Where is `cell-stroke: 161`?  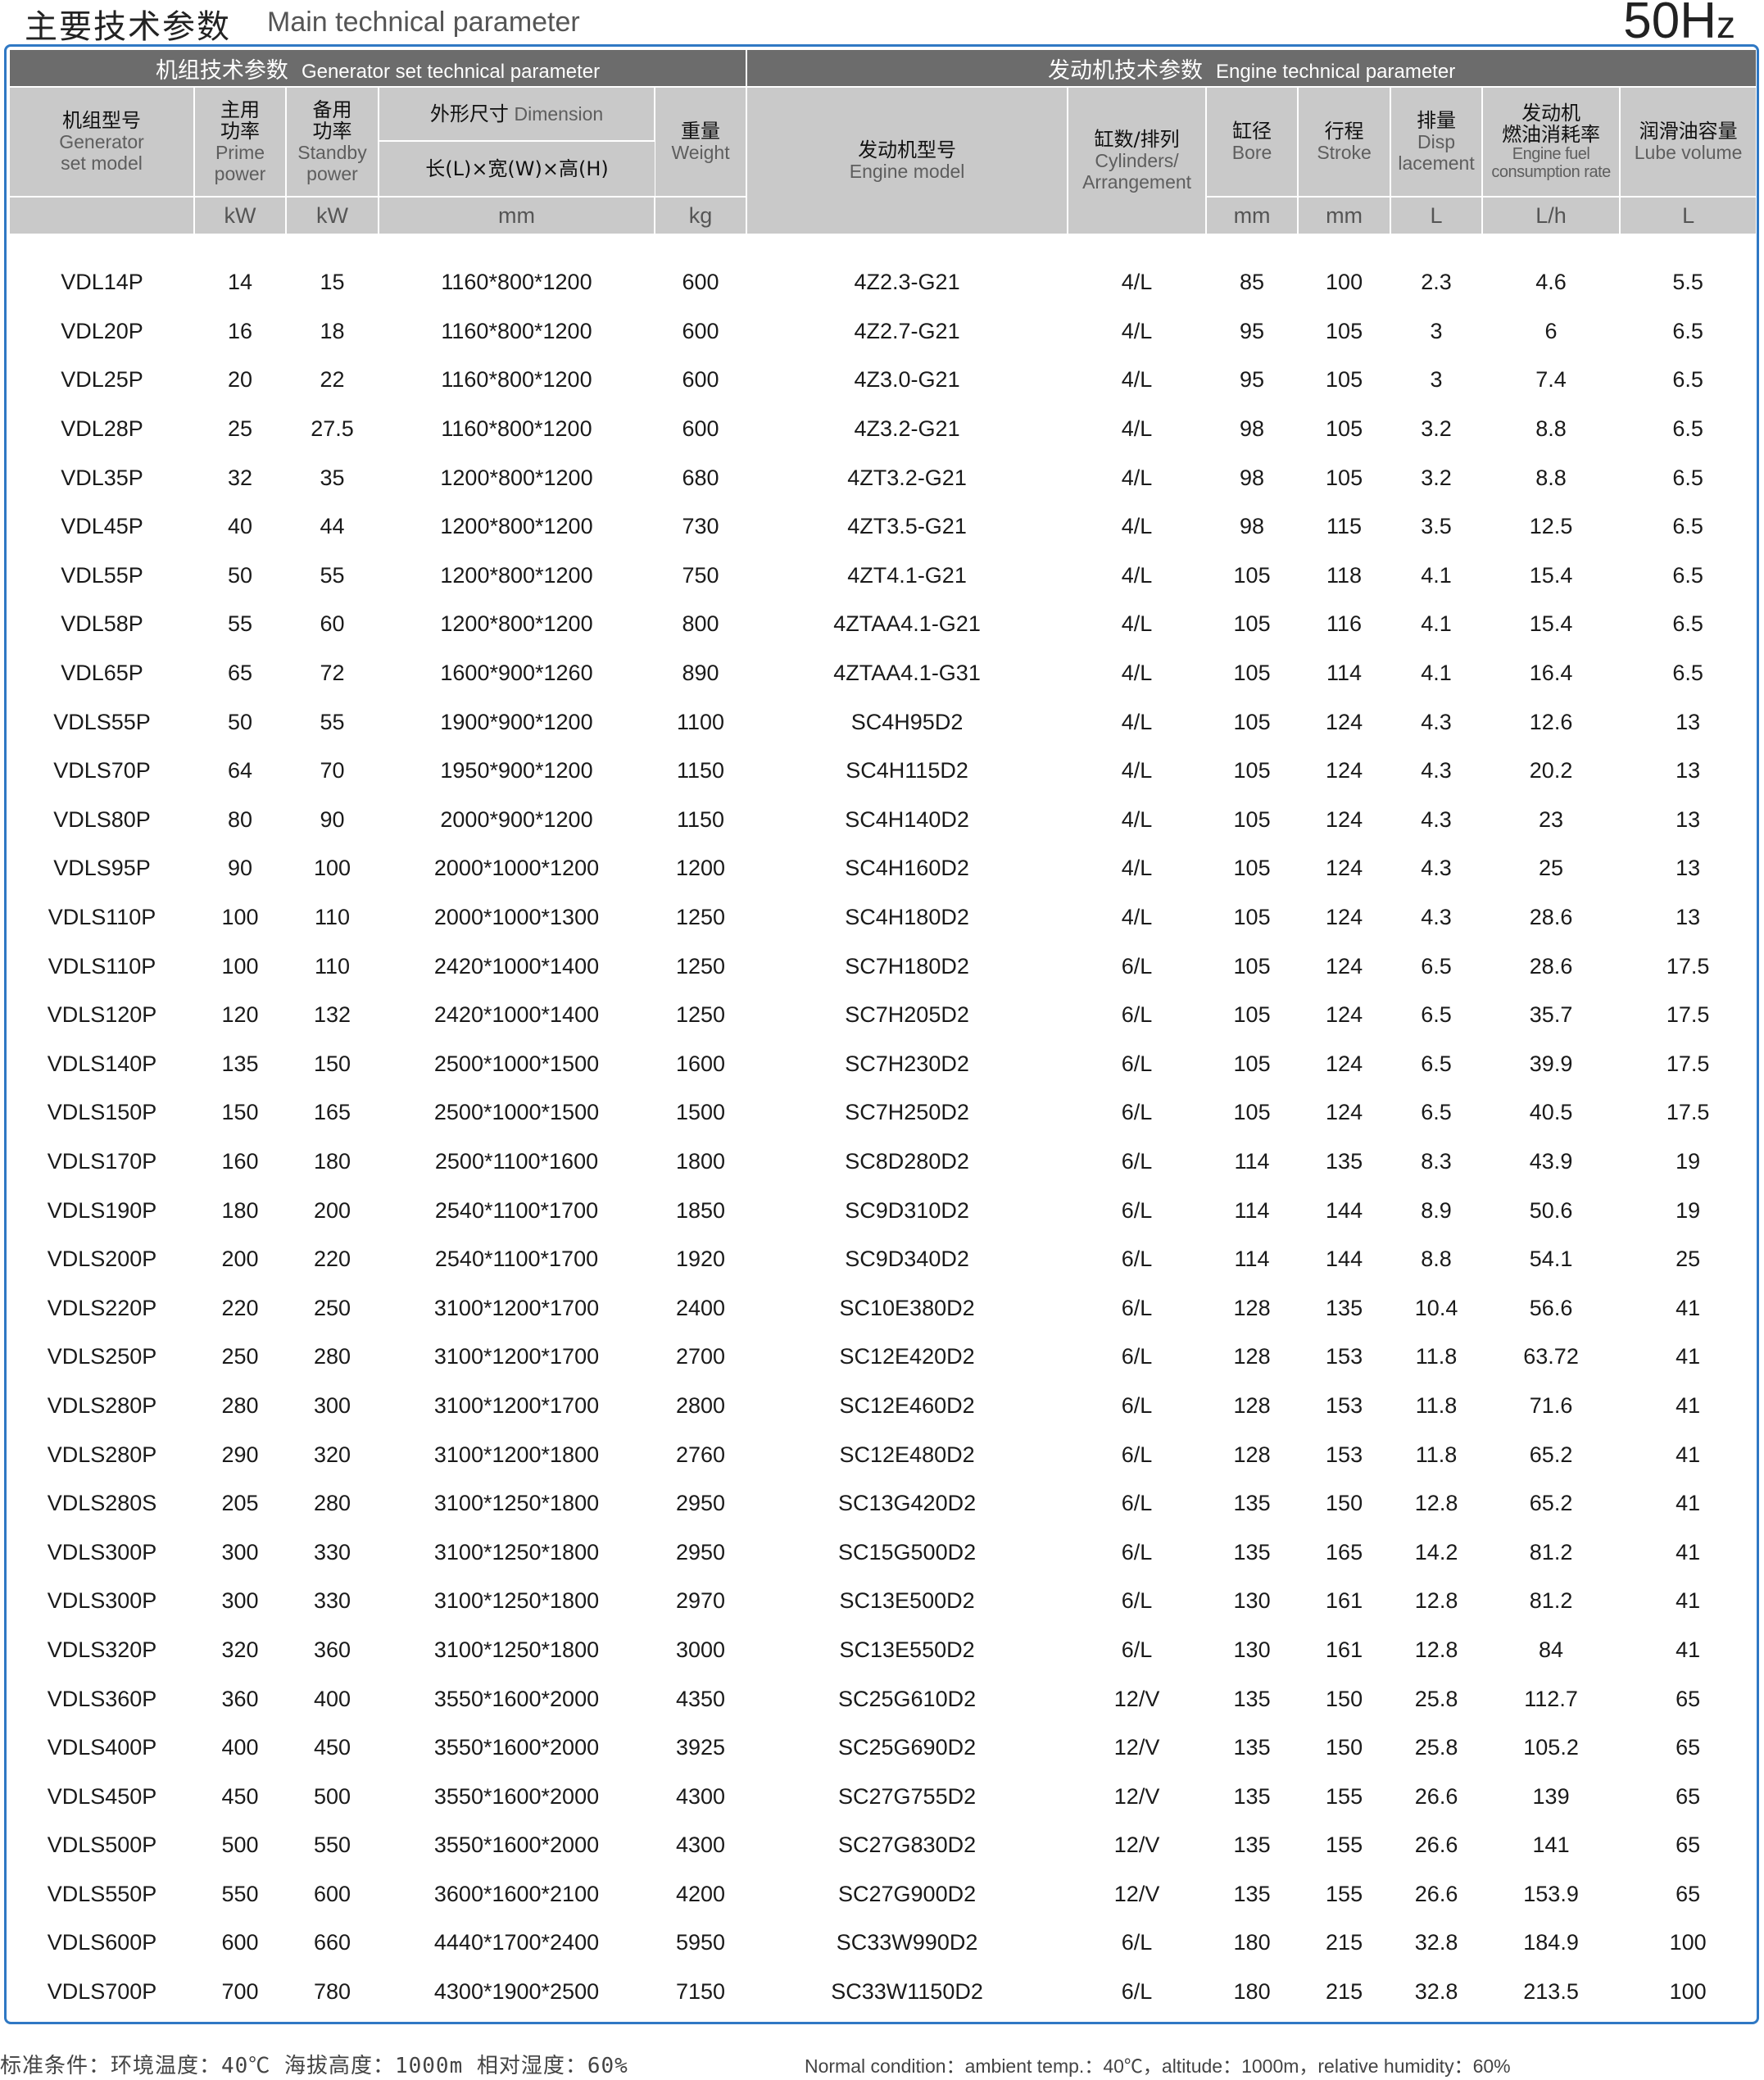 cell-stroke: 161 is located at coordinates (1344, 1601).